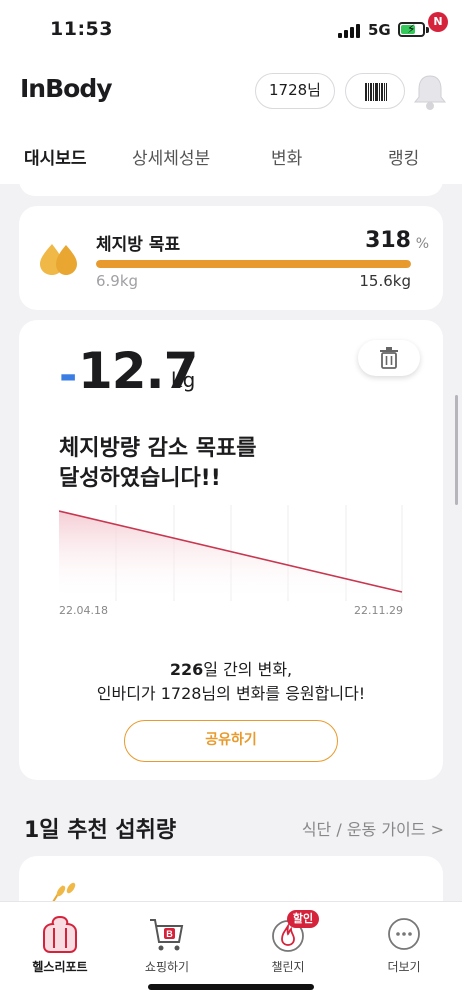  What do you see at coordinates (378, 610) in the screenshot?
I see `chart-end-date: 22.11.29` at bounding box center [378, 610].